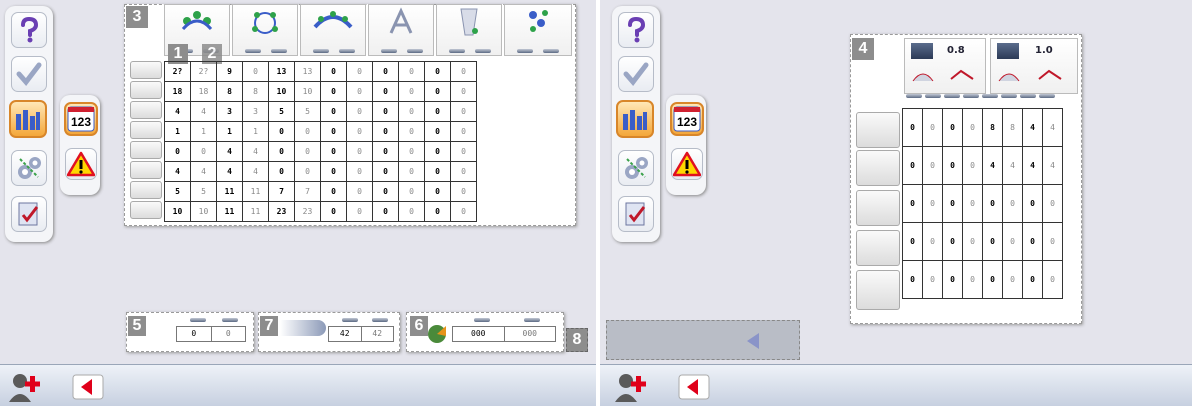 The image size is (1192, 406). Describe the element at coordinates (281, 111) in the screenshot. I see `table-cell: 5` at that location.